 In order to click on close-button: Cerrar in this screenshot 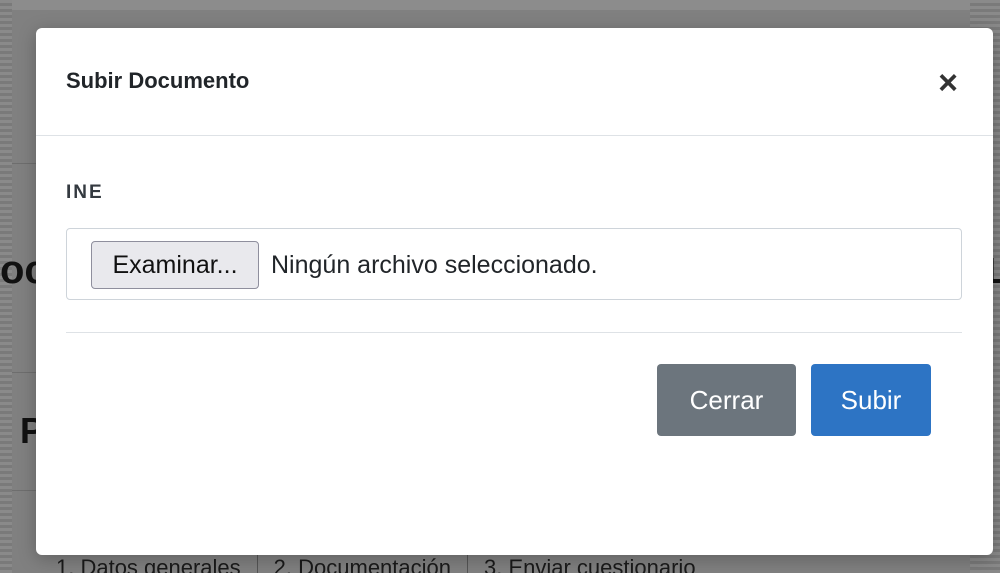, I will do `click(726, 400)`.